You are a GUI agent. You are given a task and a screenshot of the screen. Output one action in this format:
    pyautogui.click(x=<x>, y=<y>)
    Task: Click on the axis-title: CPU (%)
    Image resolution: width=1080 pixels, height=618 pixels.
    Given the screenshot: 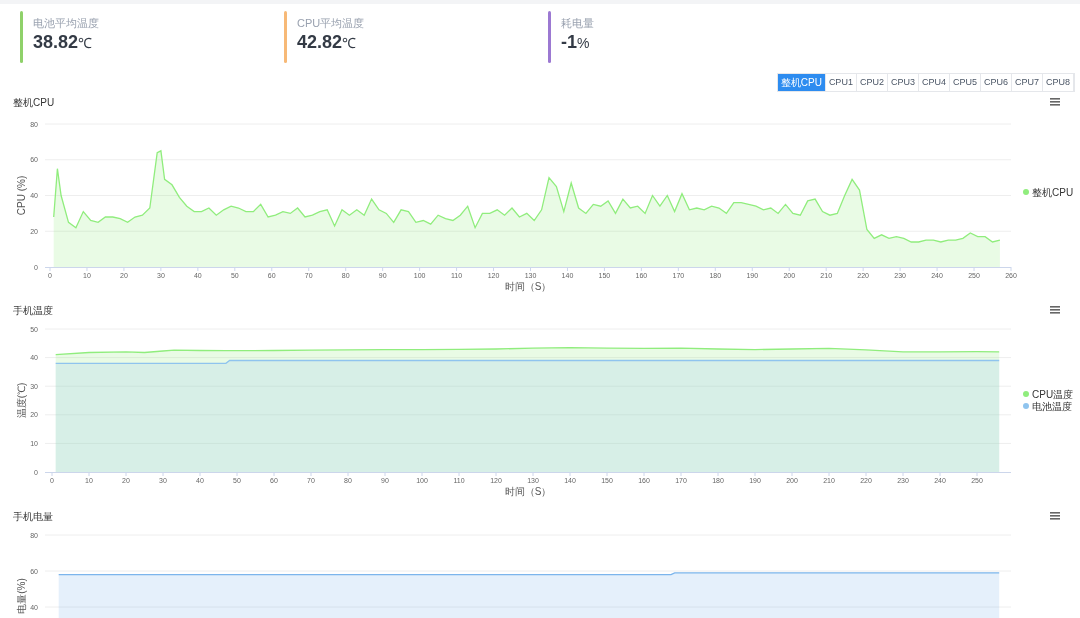 What is the action you would take?
    pyautogui.click(x=21, y=195)
    